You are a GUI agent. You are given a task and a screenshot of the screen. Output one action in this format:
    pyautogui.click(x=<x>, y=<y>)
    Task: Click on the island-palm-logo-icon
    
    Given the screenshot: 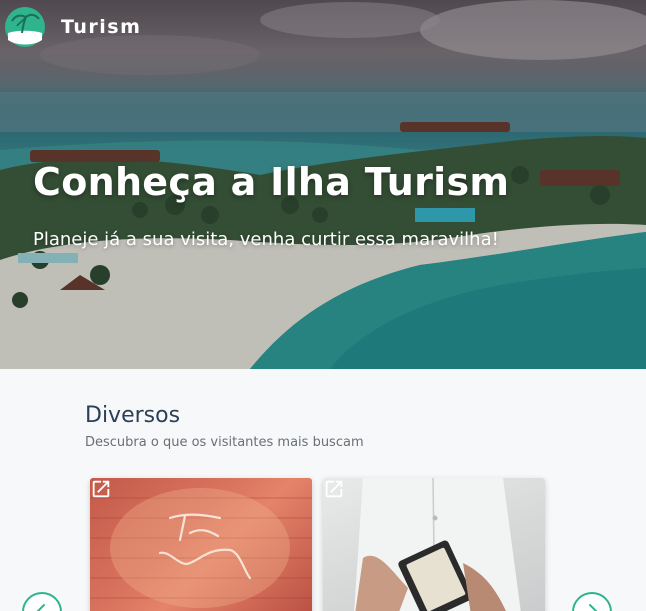 What is the action you would take?
    pyautogui.click(x=25, y=27)
    